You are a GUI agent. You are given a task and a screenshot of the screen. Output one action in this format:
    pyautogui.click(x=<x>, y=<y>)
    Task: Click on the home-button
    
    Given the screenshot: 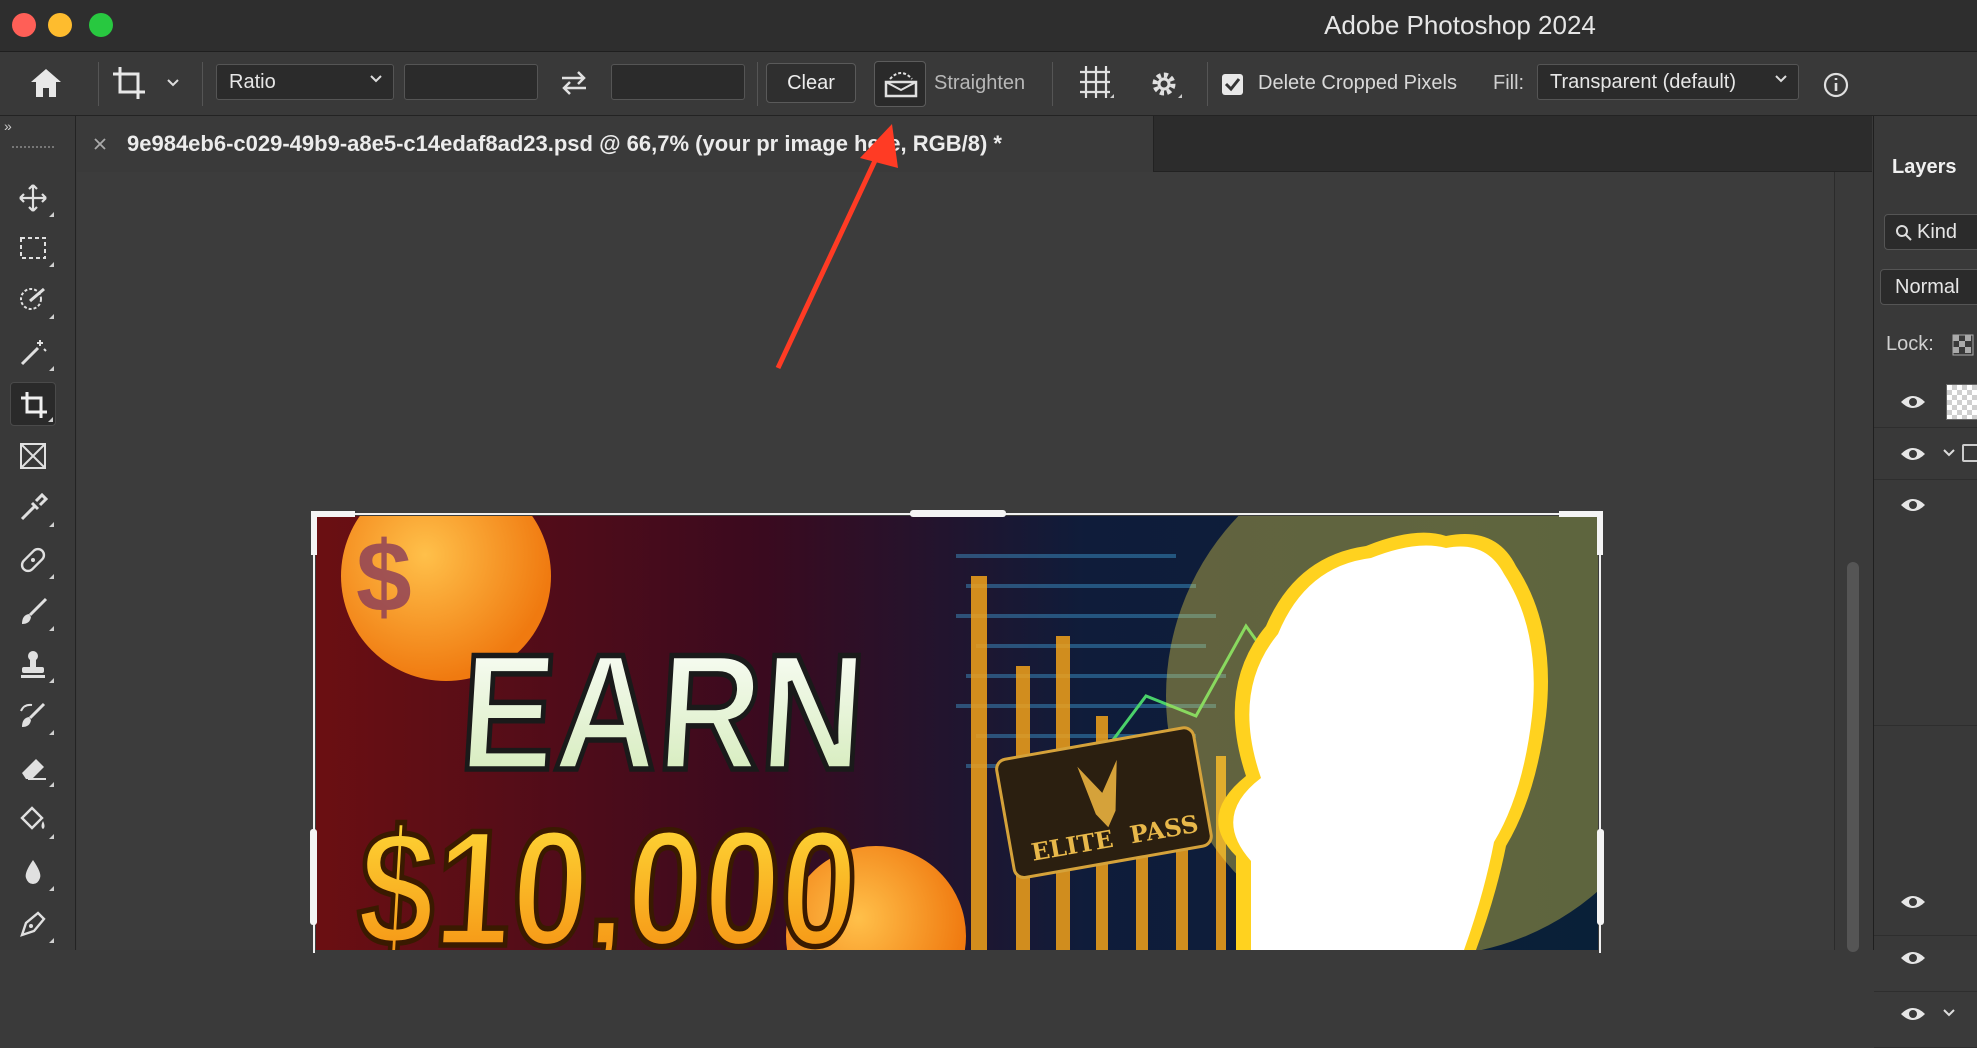 What is the action you would take?
    pyautogui.click(x=48, y=84)
    